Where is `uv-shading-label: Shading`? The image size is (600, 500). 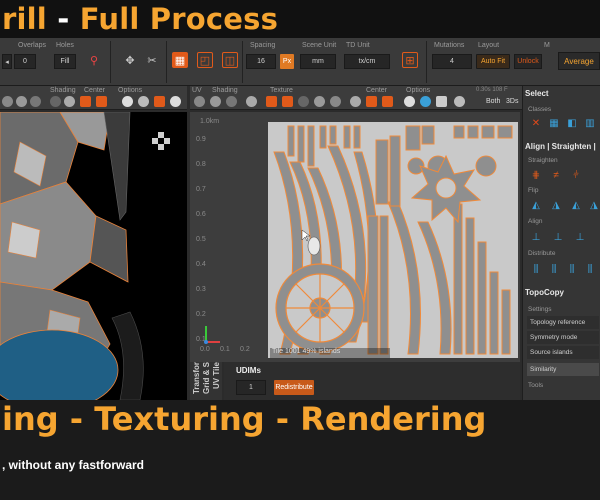
uv-shading-label: Shading is located at coordinates (225, 90).